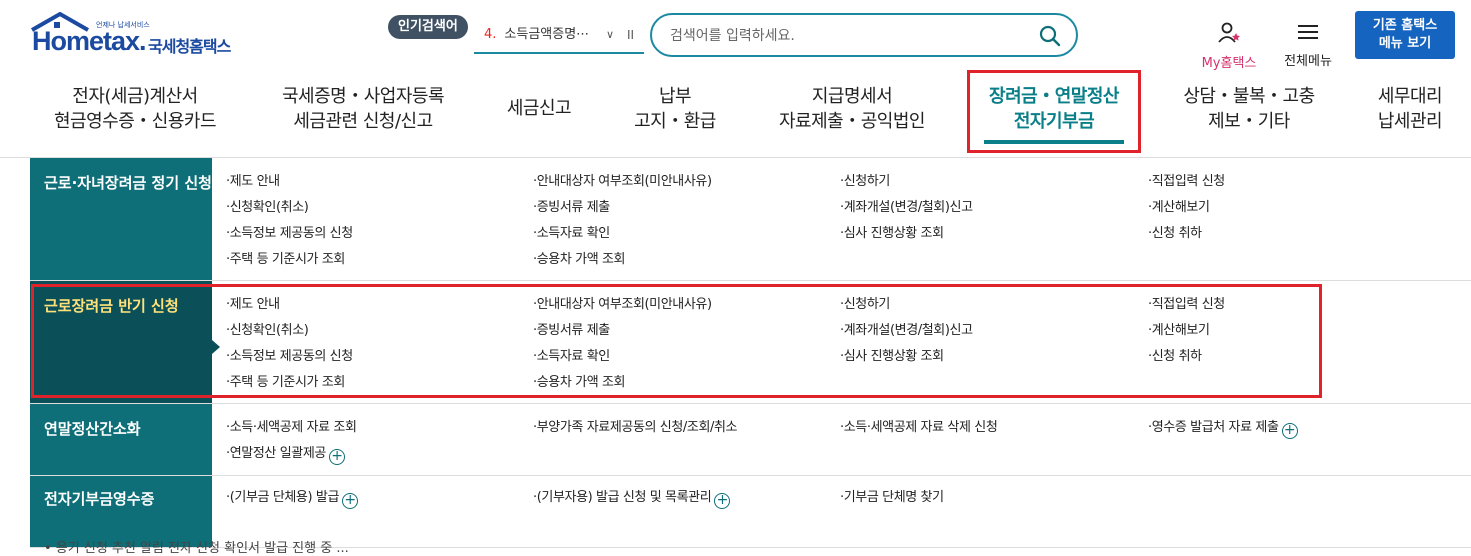  What do you see at coordinates (1213, 427) in the screenshot?
I see `menu-link-label: ·영수증 발급처 자료 제출` at bounding box center [1213, 427].